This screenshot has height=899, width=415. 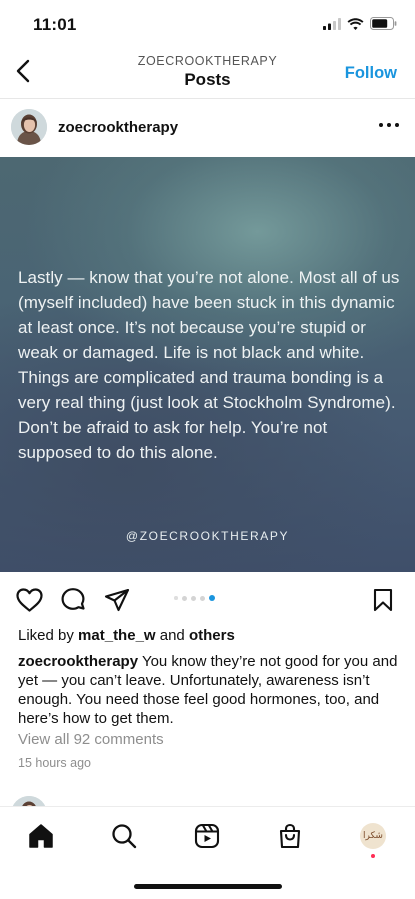 What do you see at coordinates (54, 763) in the screenshot?
I see `post-timestamp: 15 hours ago` at bounding box center [54, 763].